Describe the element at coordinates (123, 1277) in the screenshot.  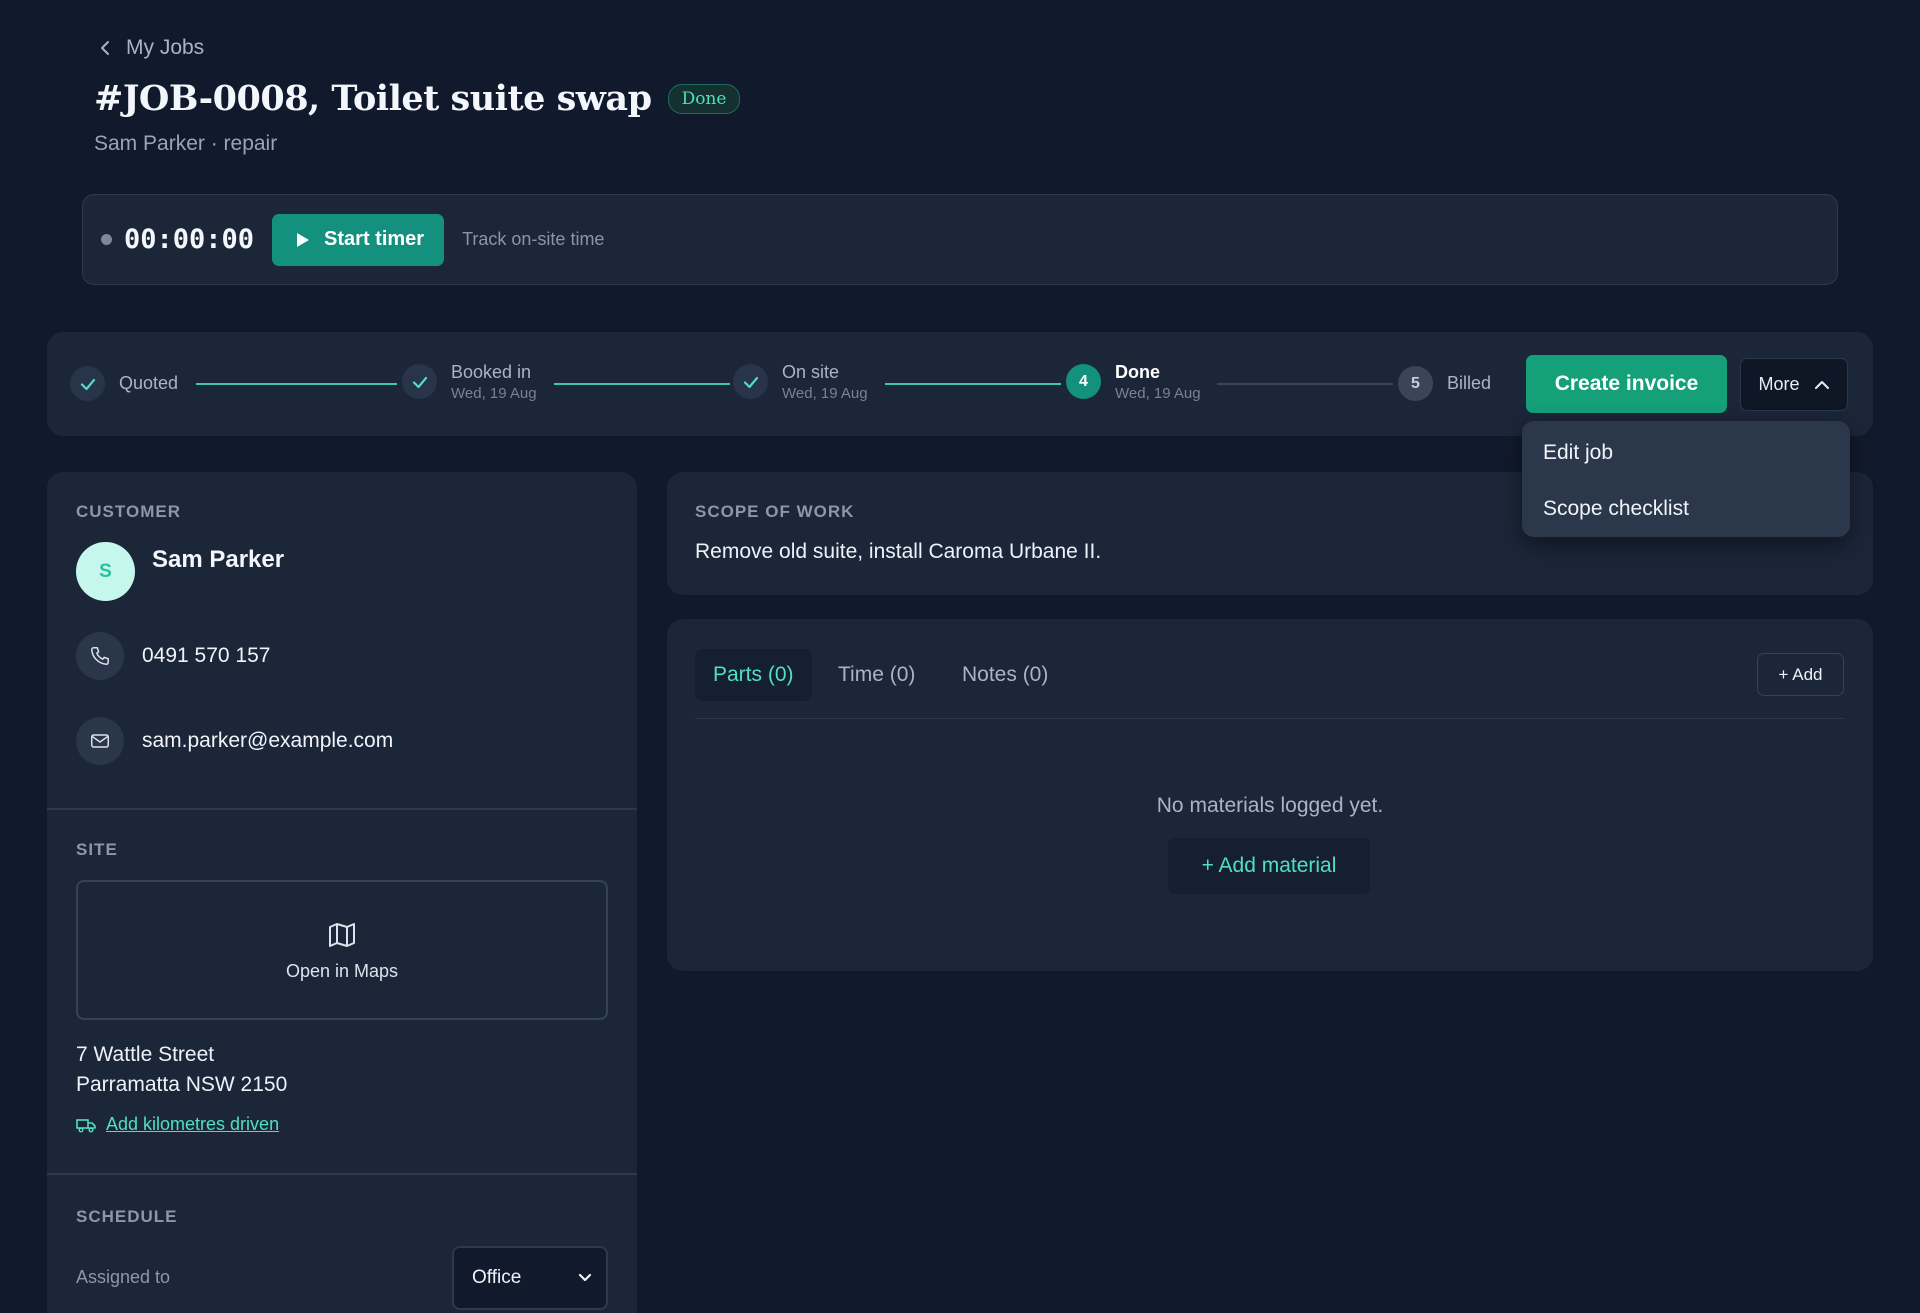
I see `assigned-to-label: Assigned to` at that location.